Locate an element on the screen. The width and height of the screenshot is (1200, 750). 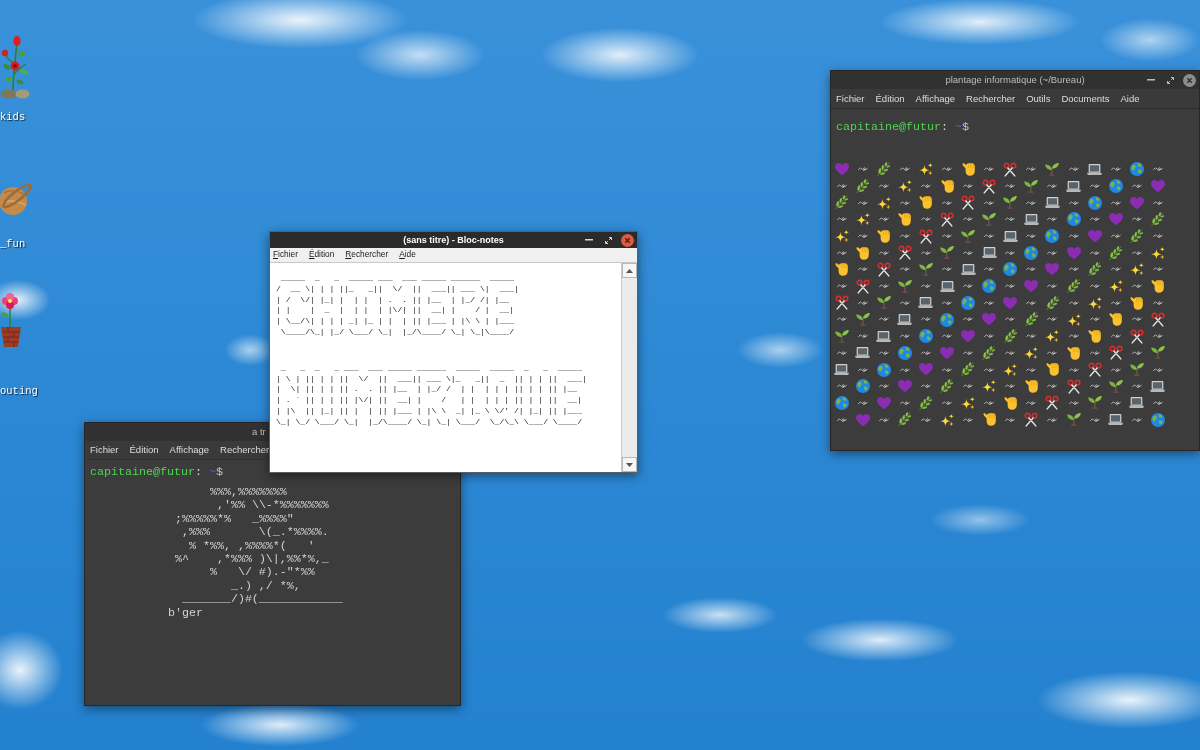
scroll-down-button is located at coordinates (629, 464).